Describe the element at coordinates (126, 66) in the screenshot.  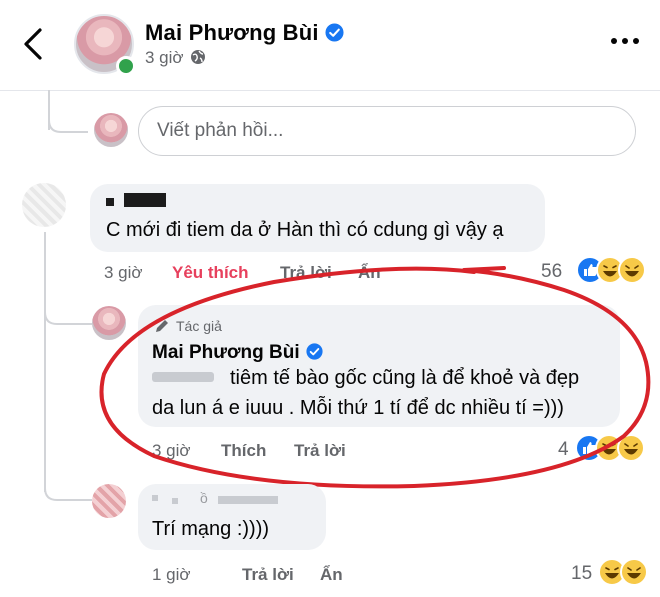
I see `online-status-dot` at that location.